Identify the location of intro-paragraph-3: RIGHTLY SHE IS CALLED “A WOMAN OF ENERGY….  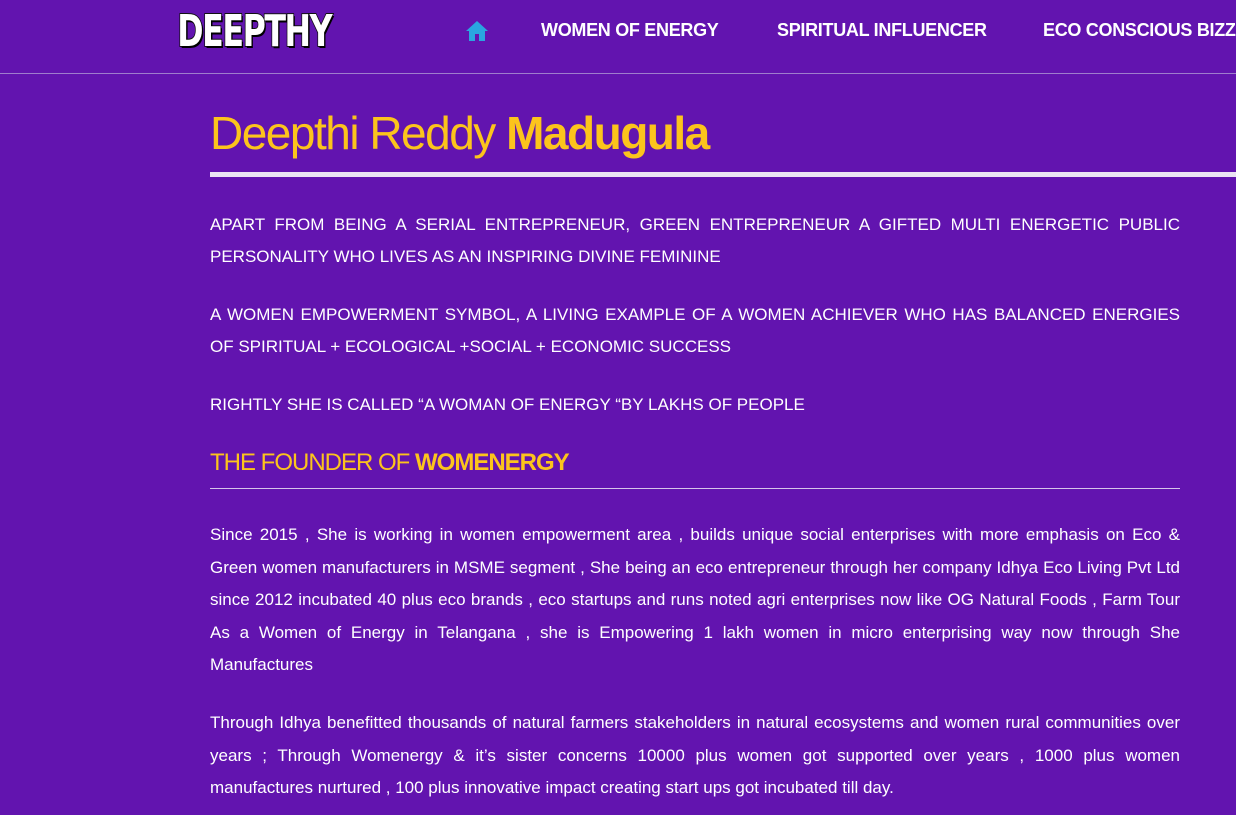
(507, 404).